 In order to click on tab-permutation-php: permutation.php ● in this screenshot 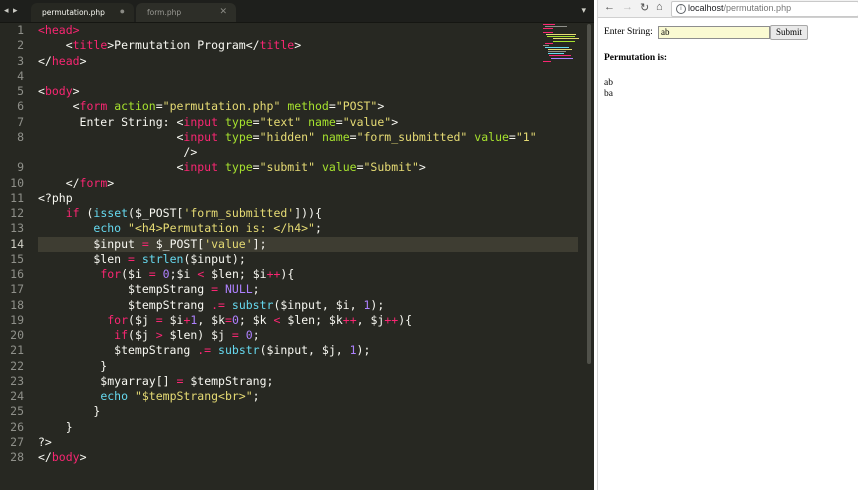, I will do `click(82, 12)`.